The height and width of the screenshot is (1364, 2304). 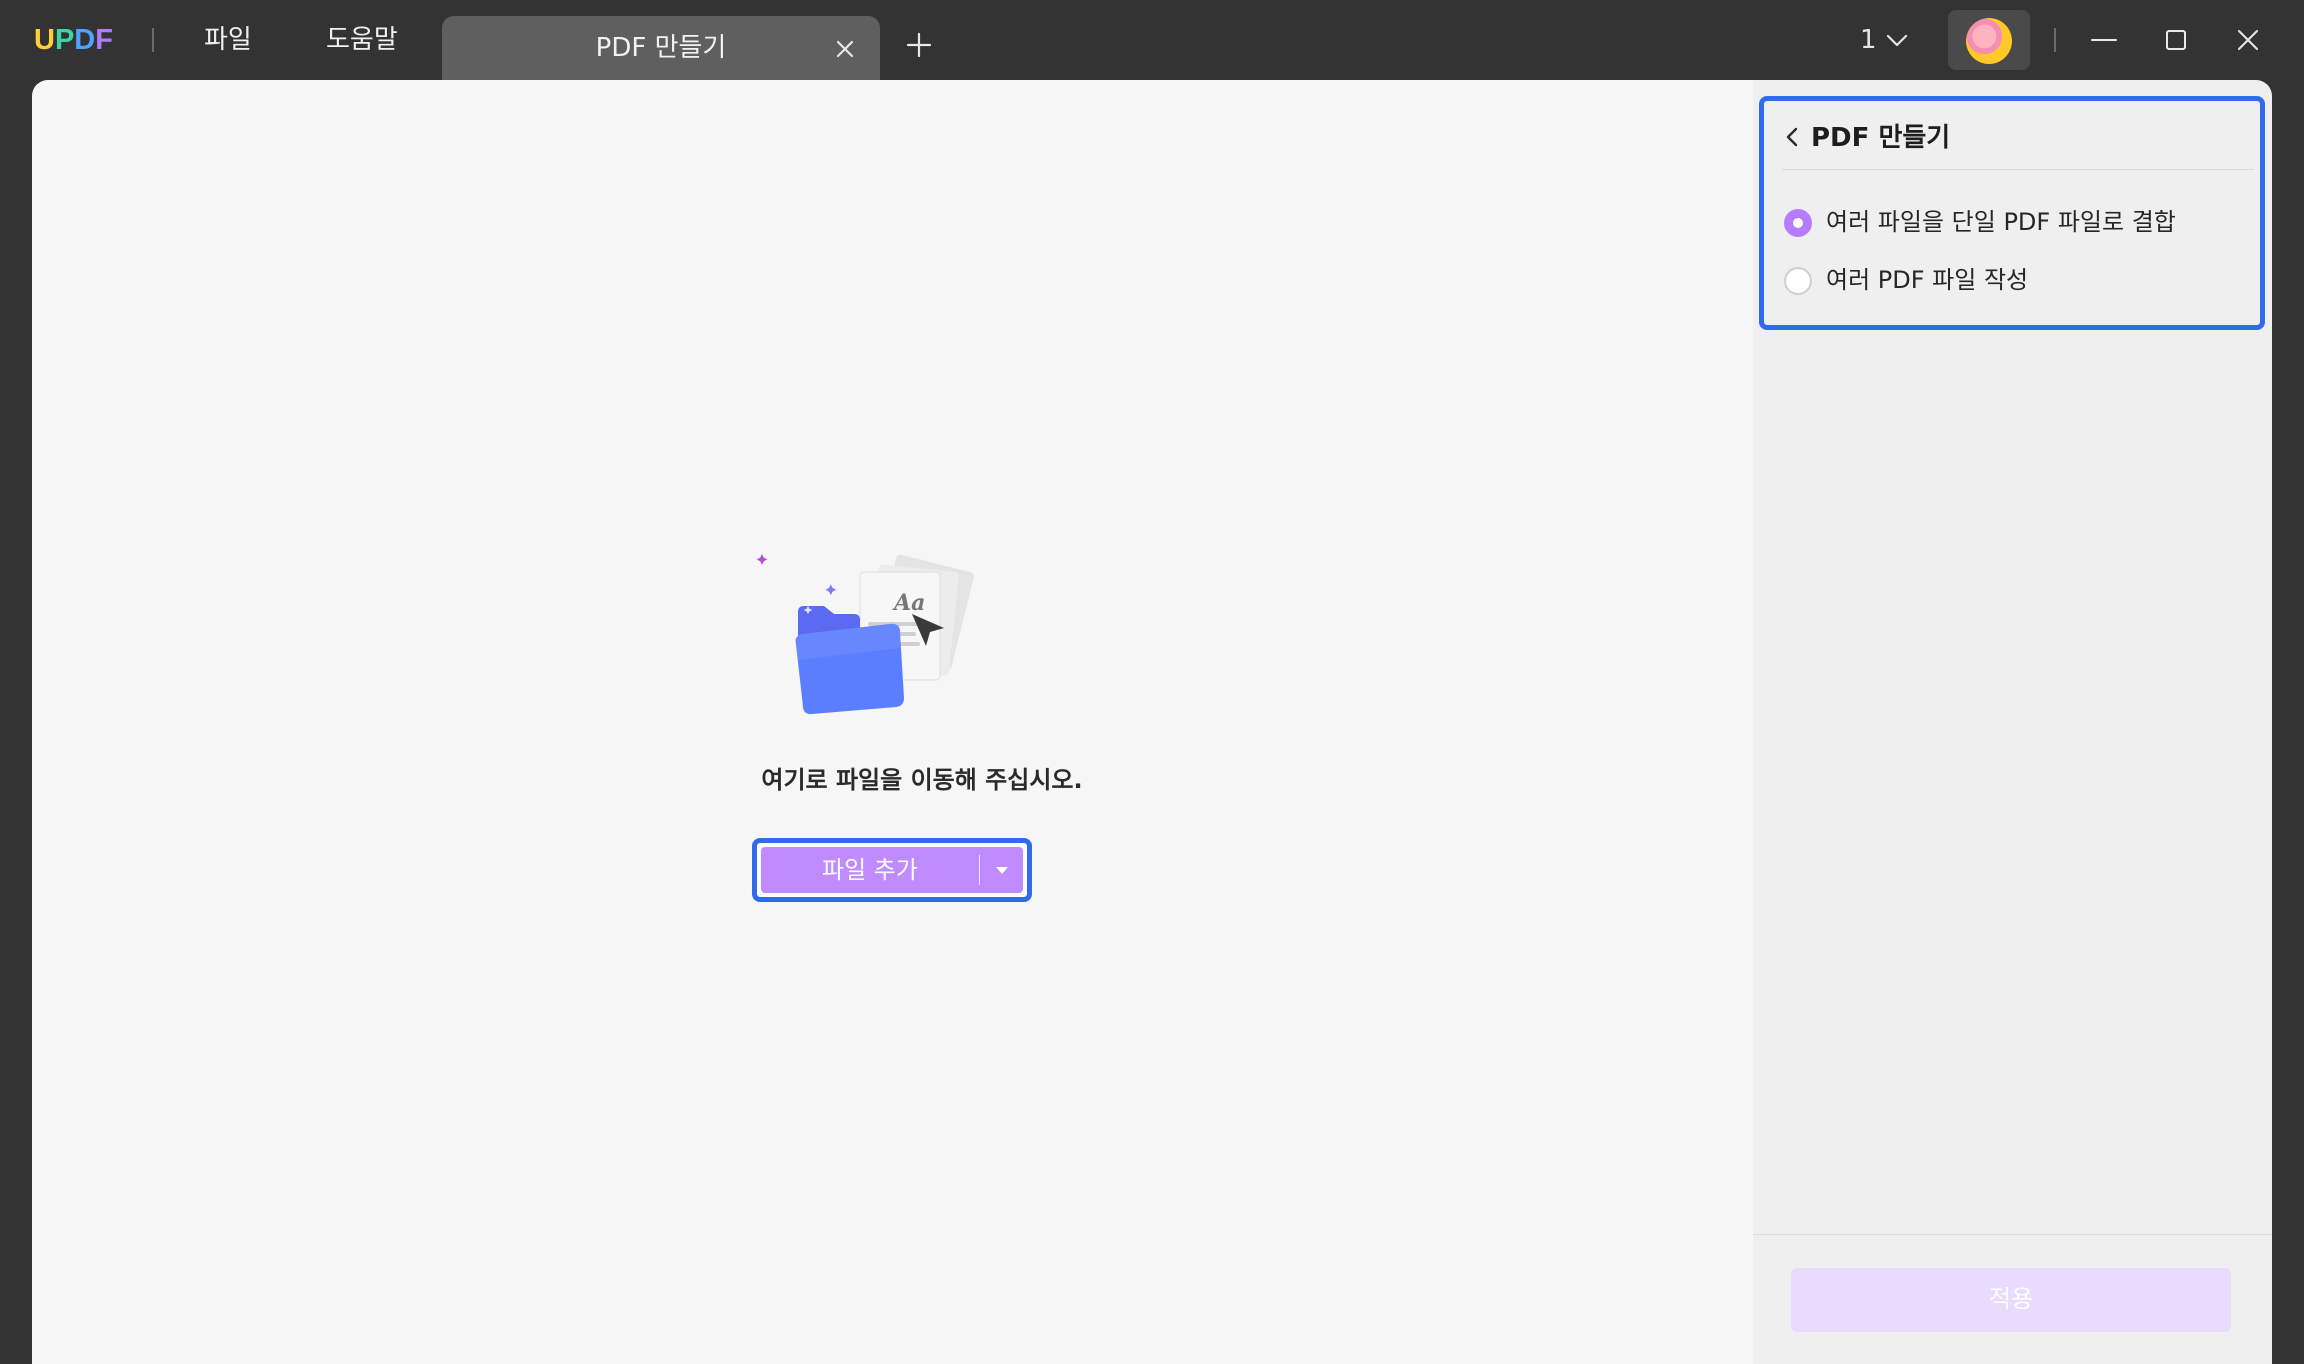 I want to click on logo-letter: P, so click(x=64, y=40).